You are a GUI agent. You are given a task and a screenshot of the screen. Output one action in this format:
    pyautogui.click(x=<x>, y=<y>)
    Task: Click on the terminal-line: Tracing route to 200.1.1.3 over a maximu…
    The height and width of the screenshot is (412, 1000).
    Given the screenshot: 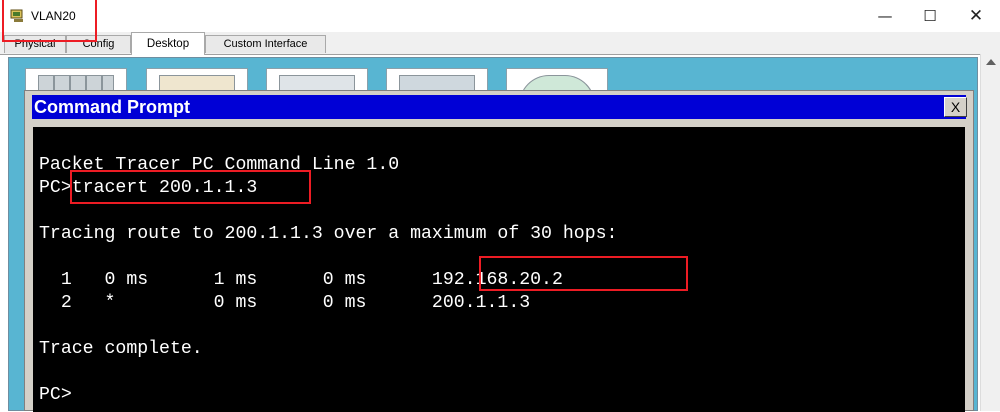 What is the action you would take?
    pyautogui.click(x=328, y=234)
    